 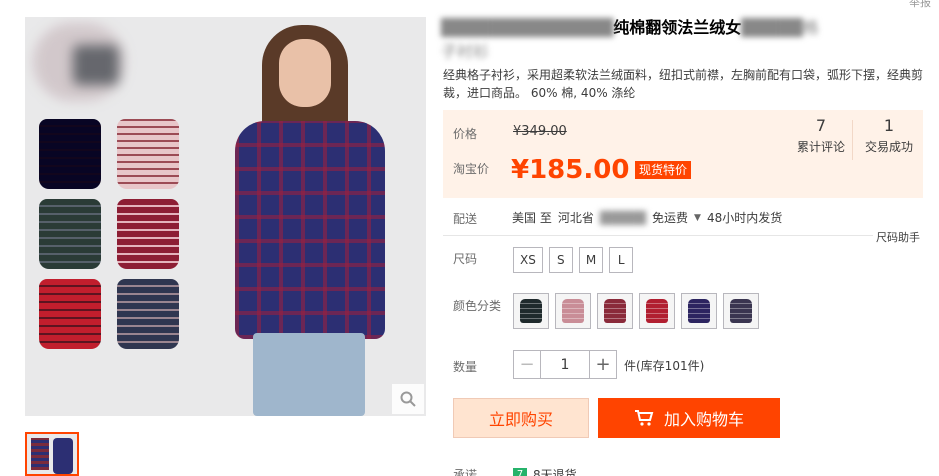 What do you see at coordinates (527, 27) in the screenshot?
I see `title-blurred-prefix: ██████████████` at bounding box center [527, 27].